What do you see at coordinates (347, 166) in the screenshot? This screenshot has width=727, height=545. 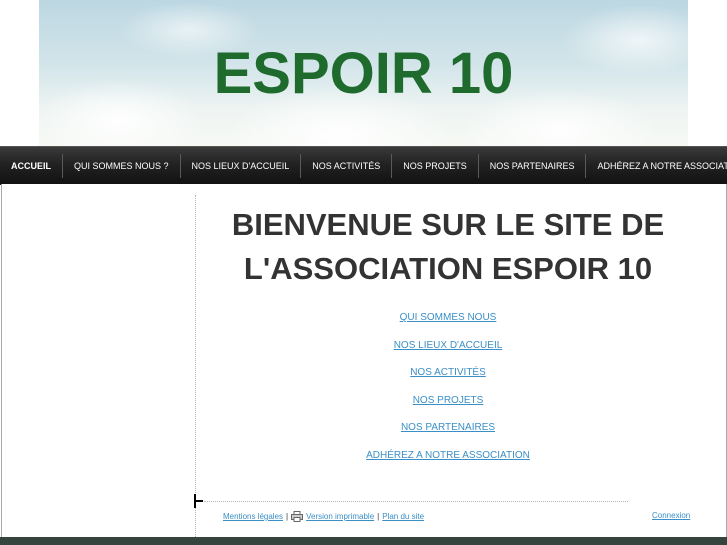 I see `nav-item-activites: NOS ACTIVITÉS` at bounding box center [347, 166].